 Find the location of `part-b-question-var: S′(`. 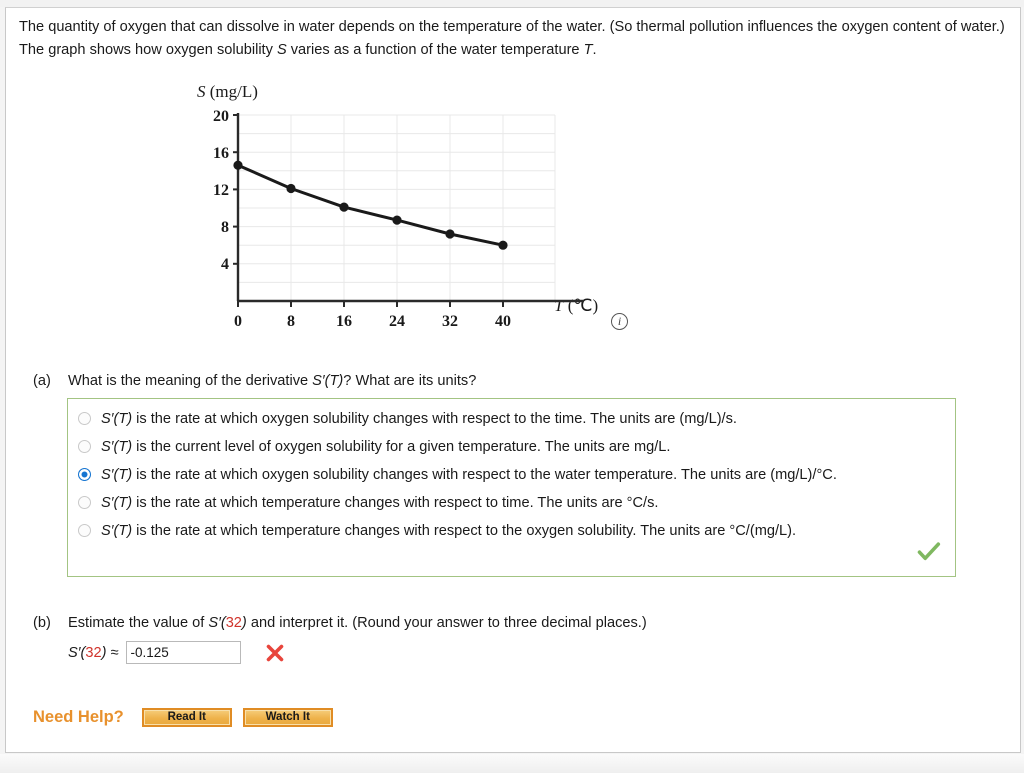

part-b-question-var: S′( is located at coordinates (217, 623).